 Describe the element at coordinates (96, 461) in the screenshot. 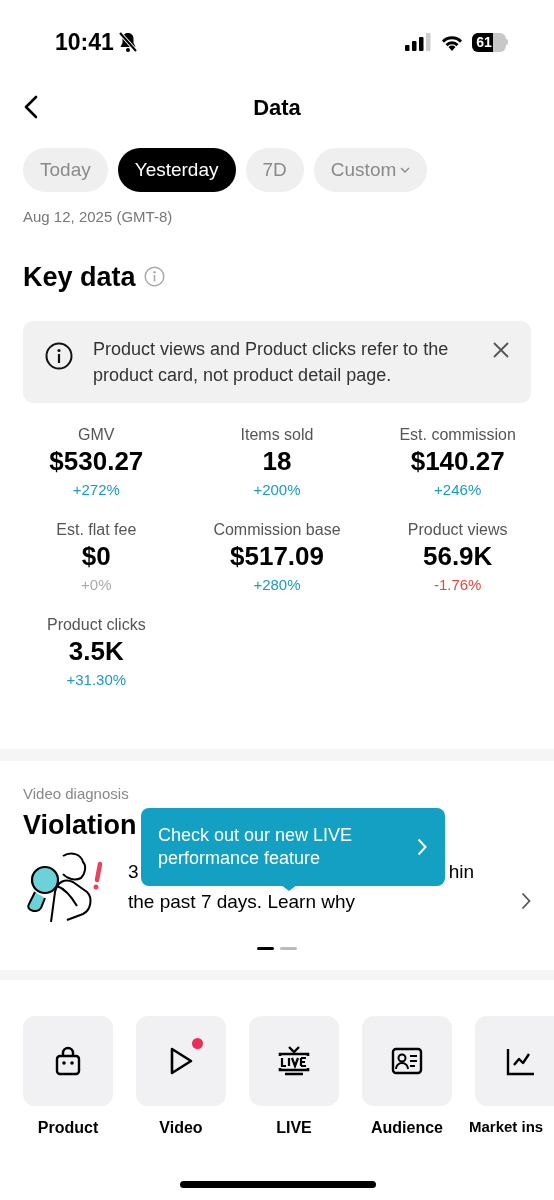

I see `metric-value: $530.27` at that location.